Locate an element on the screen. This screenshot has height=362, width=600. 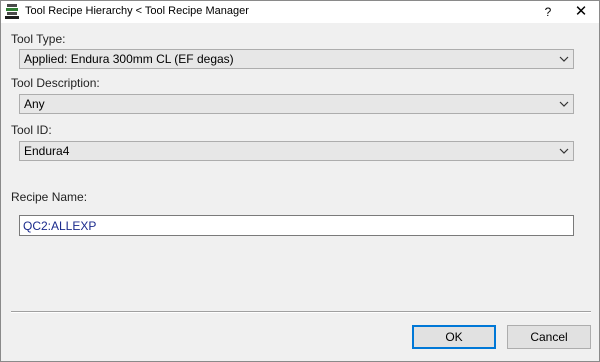
tool-description-value: Any is located at coordinates (34, 104).